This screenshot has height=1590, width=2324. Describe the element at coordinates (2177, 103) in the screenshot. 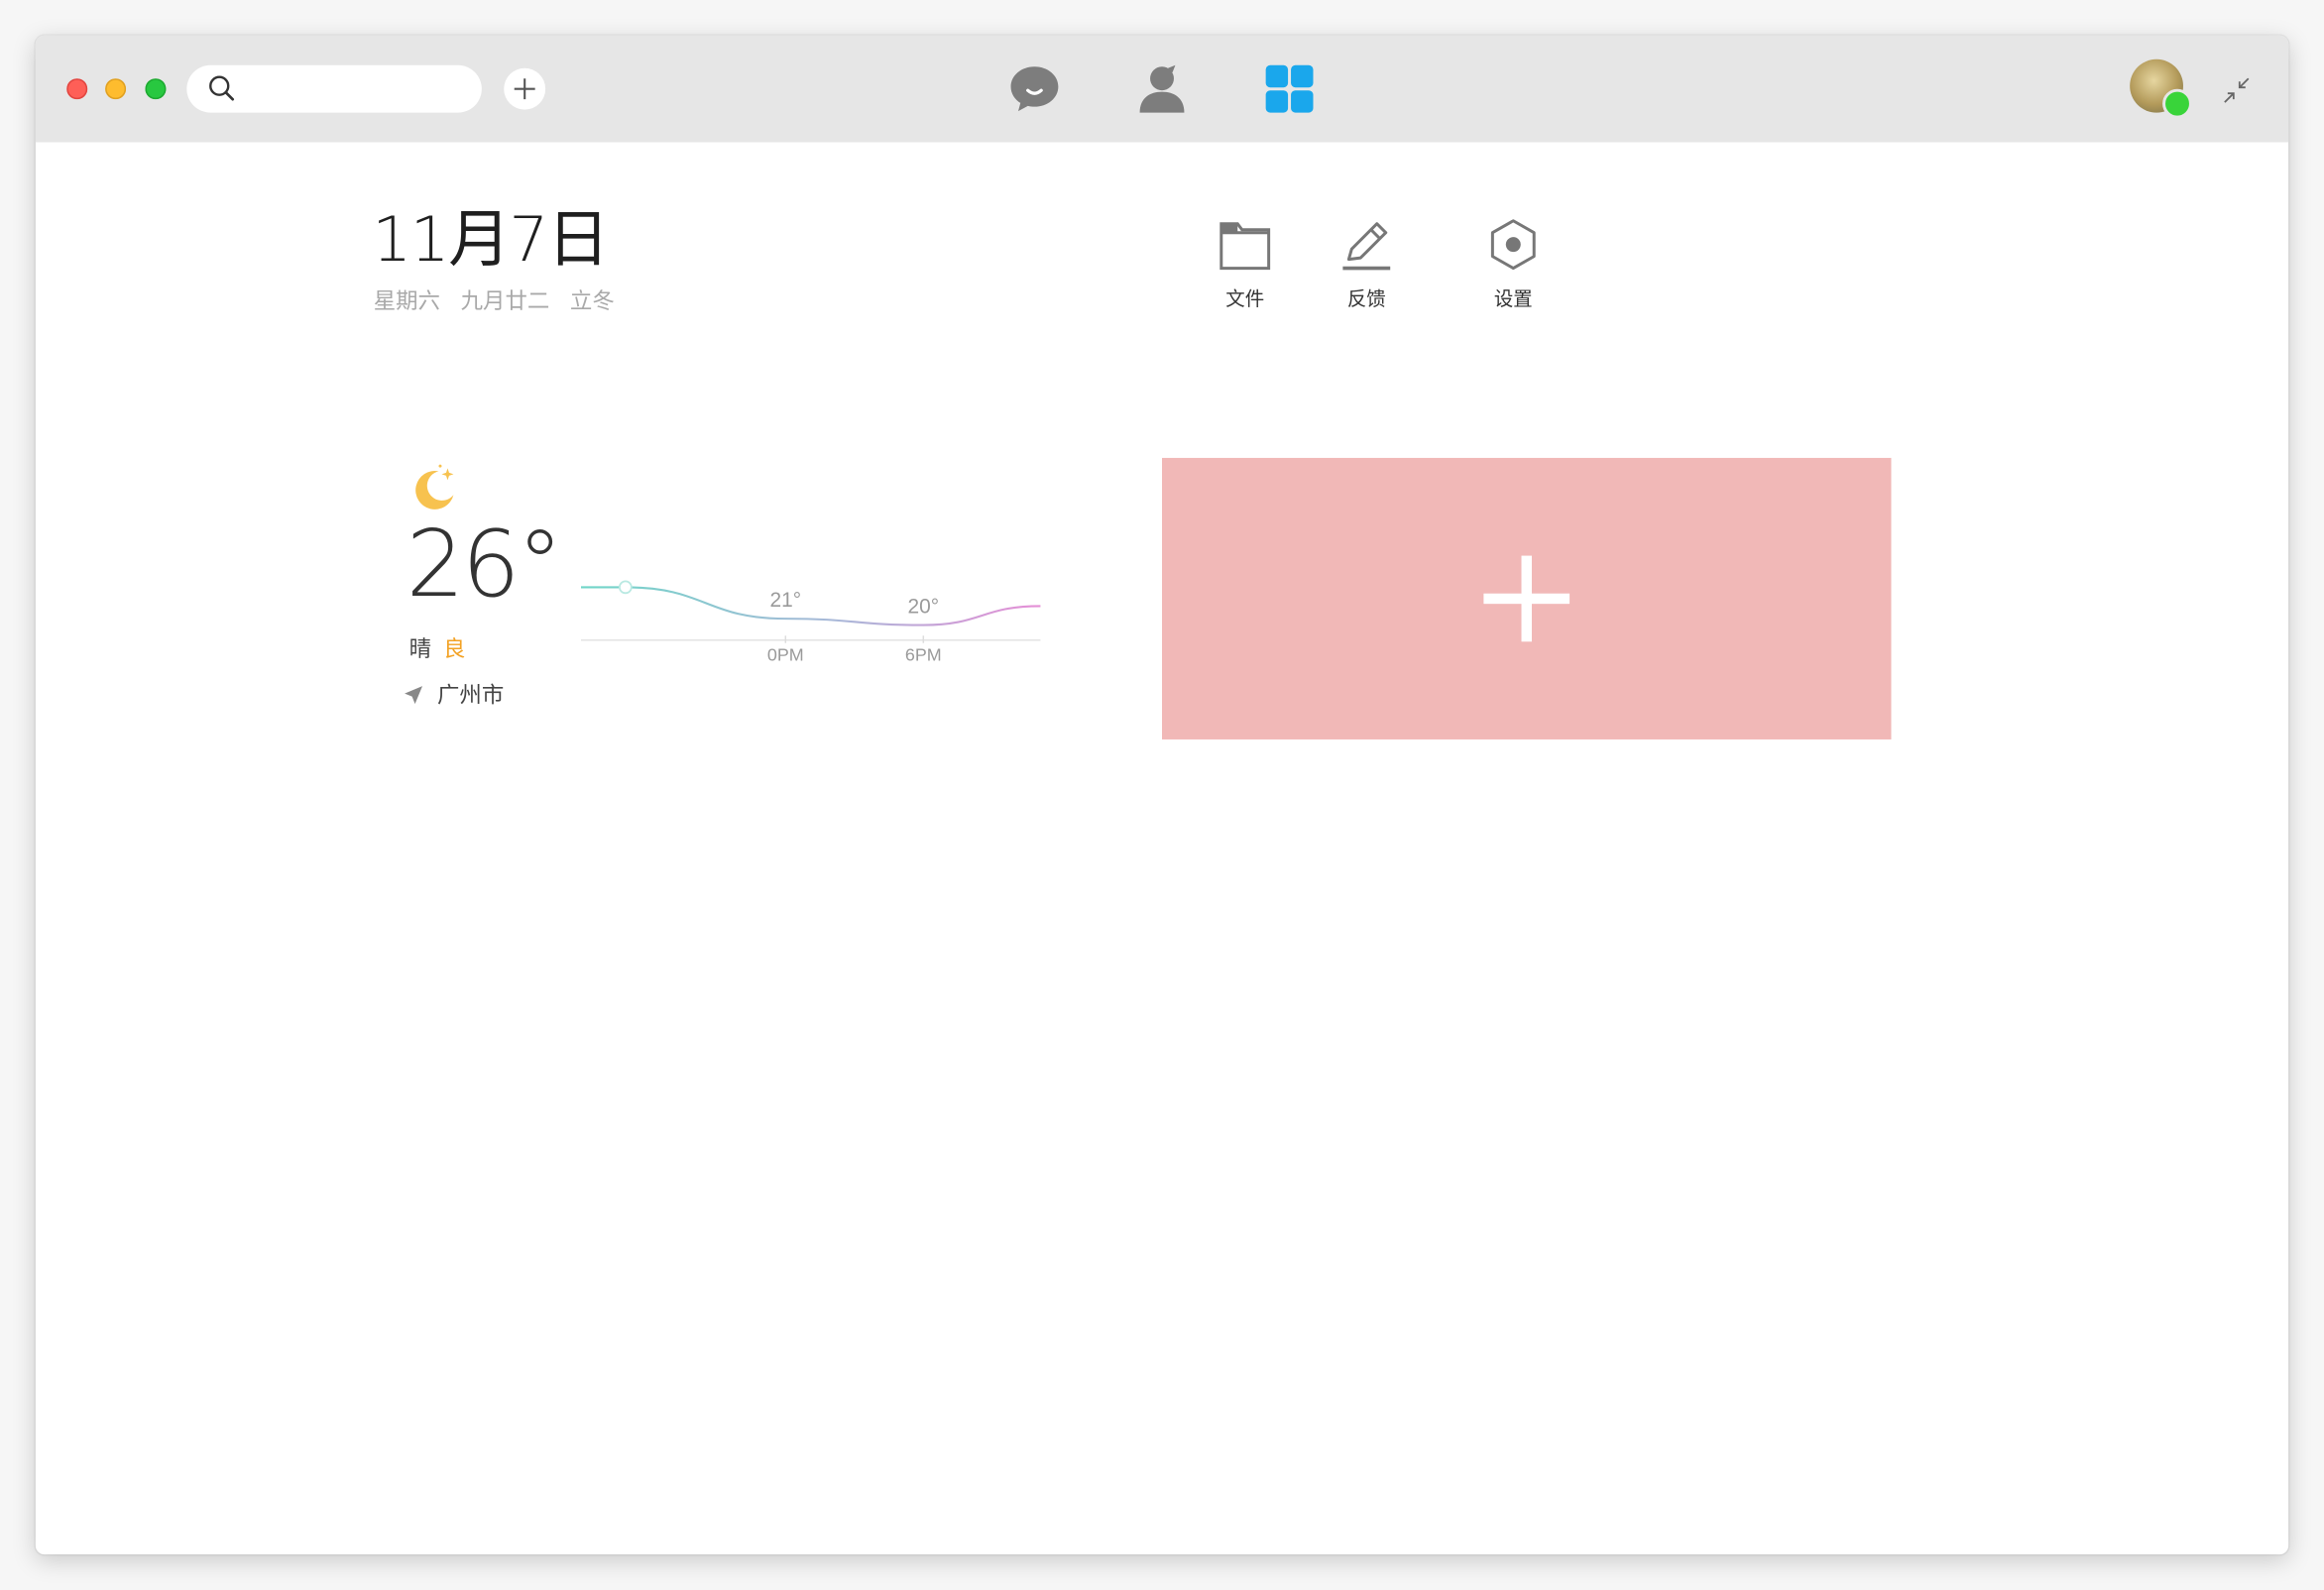

I see `online-status-dot` at that location.